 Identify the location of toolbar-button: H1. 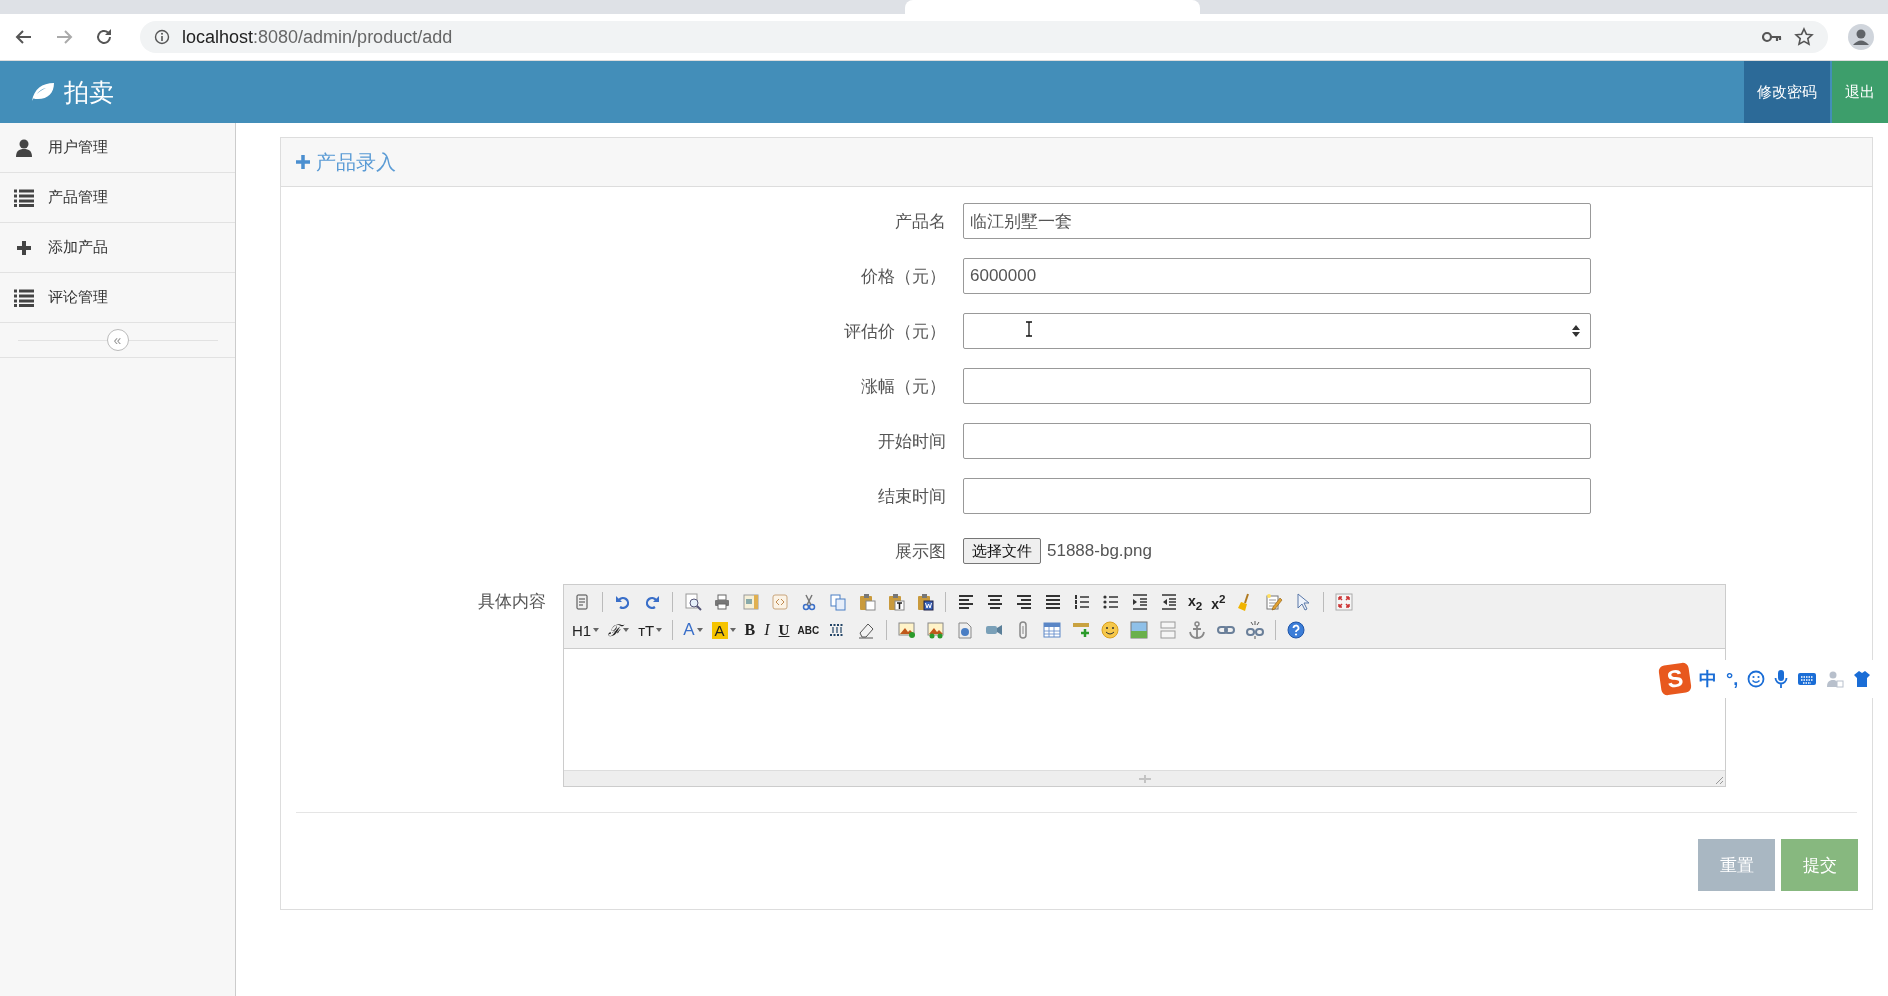
(586, 630).